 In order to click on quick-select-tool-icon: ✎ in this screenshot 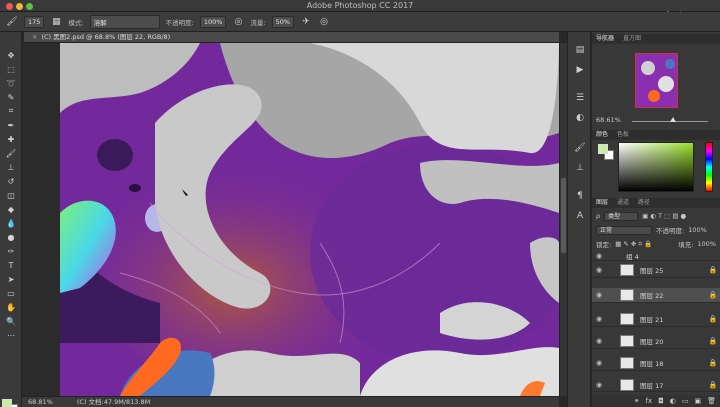, I will do `click(11, 97)`.